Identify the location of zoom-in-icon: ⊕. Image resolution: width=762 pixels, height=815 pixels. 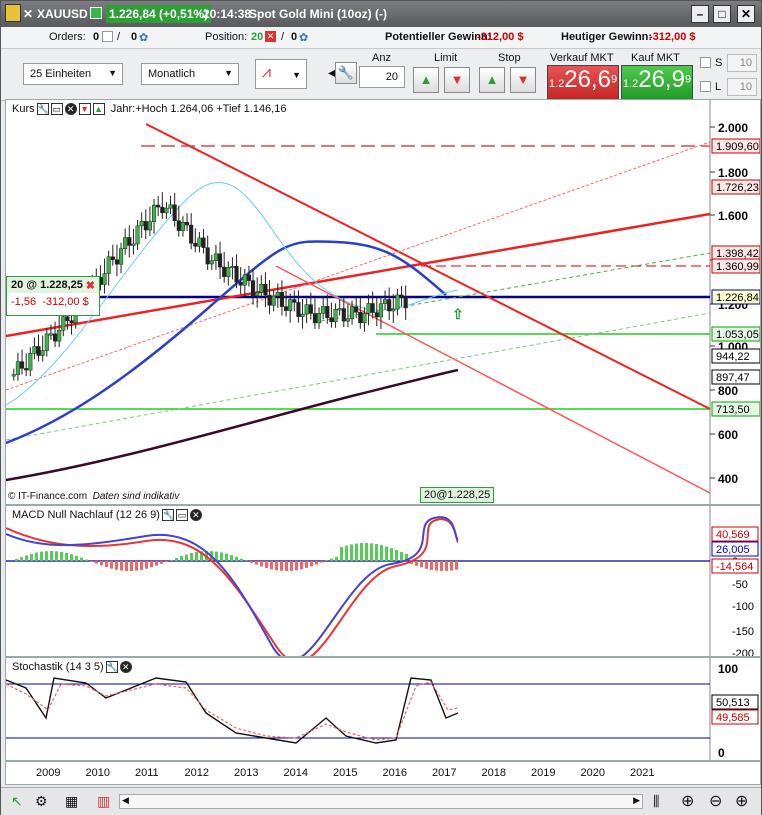
(741, 801).